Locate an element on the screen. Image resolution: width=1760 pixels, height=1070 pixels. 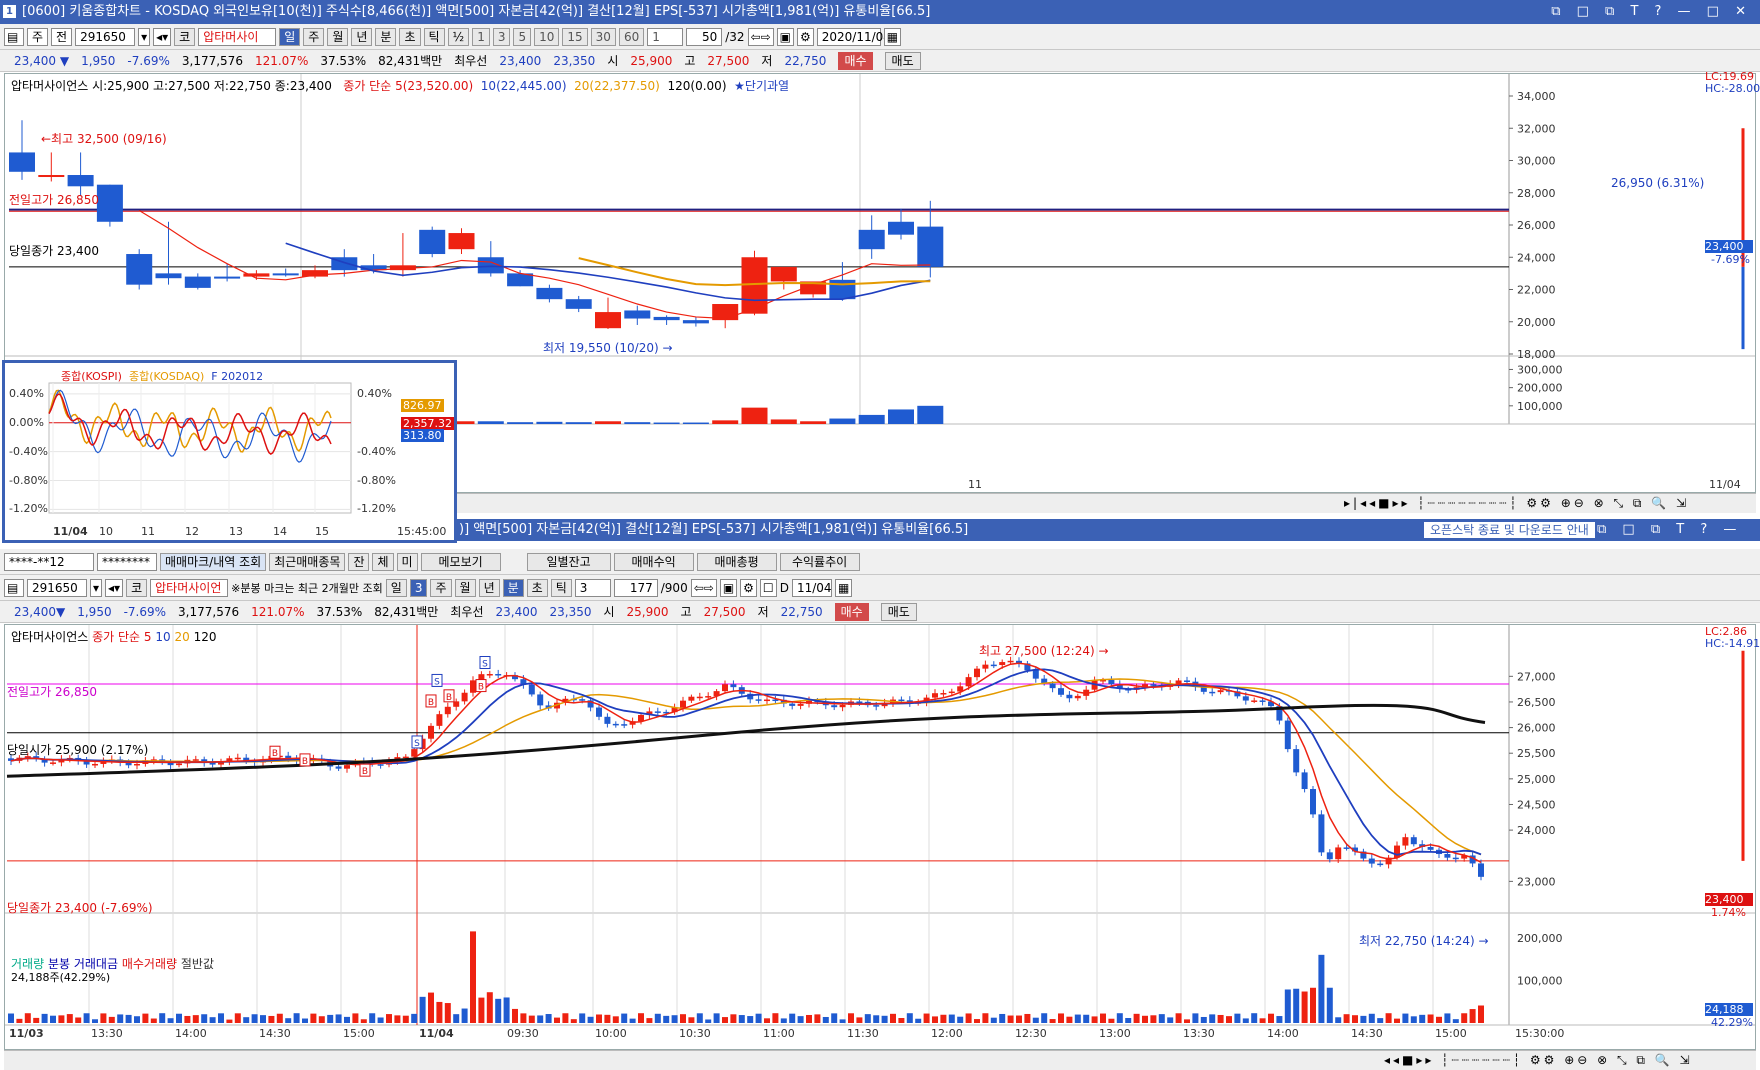
sell-button: 매도 is located at coordinates (902, 60).